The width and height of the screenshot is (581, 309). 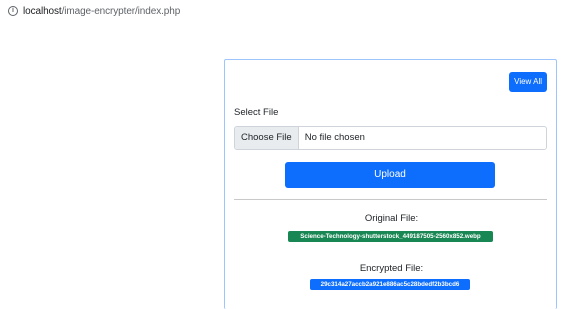 I want to click on view-all-button: View All, so click(x=528, y=82).